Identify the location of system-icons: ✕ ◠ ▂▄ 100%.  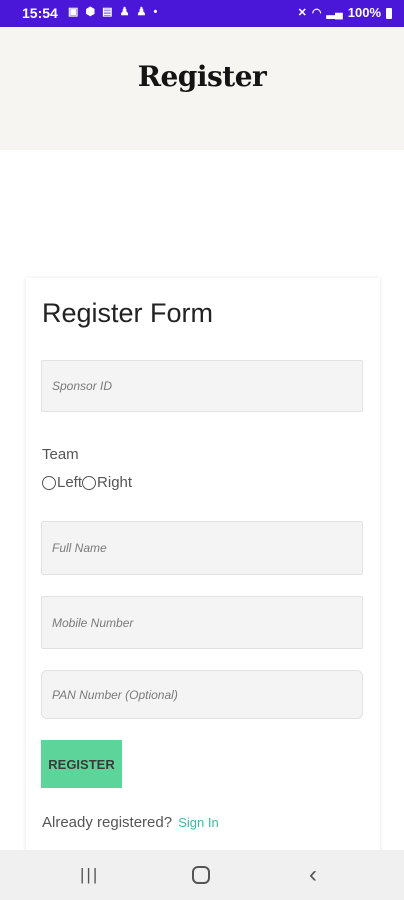
(345, 12).